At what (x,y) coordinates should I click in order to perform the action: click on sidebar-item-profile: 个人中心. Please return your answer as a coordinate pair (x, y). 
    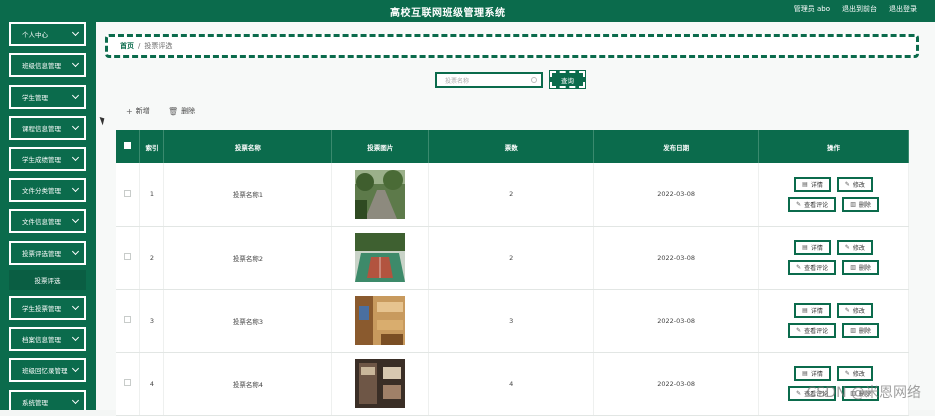
    Looking at the image, I should click on (47, 34).